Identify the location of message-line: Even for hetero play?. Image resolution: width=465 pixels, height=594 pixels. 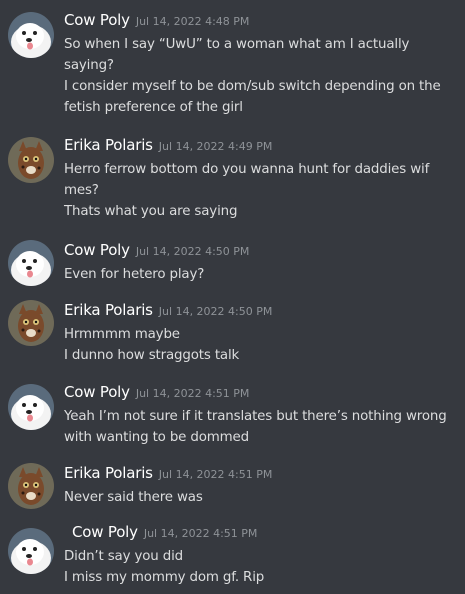
(134, 274).